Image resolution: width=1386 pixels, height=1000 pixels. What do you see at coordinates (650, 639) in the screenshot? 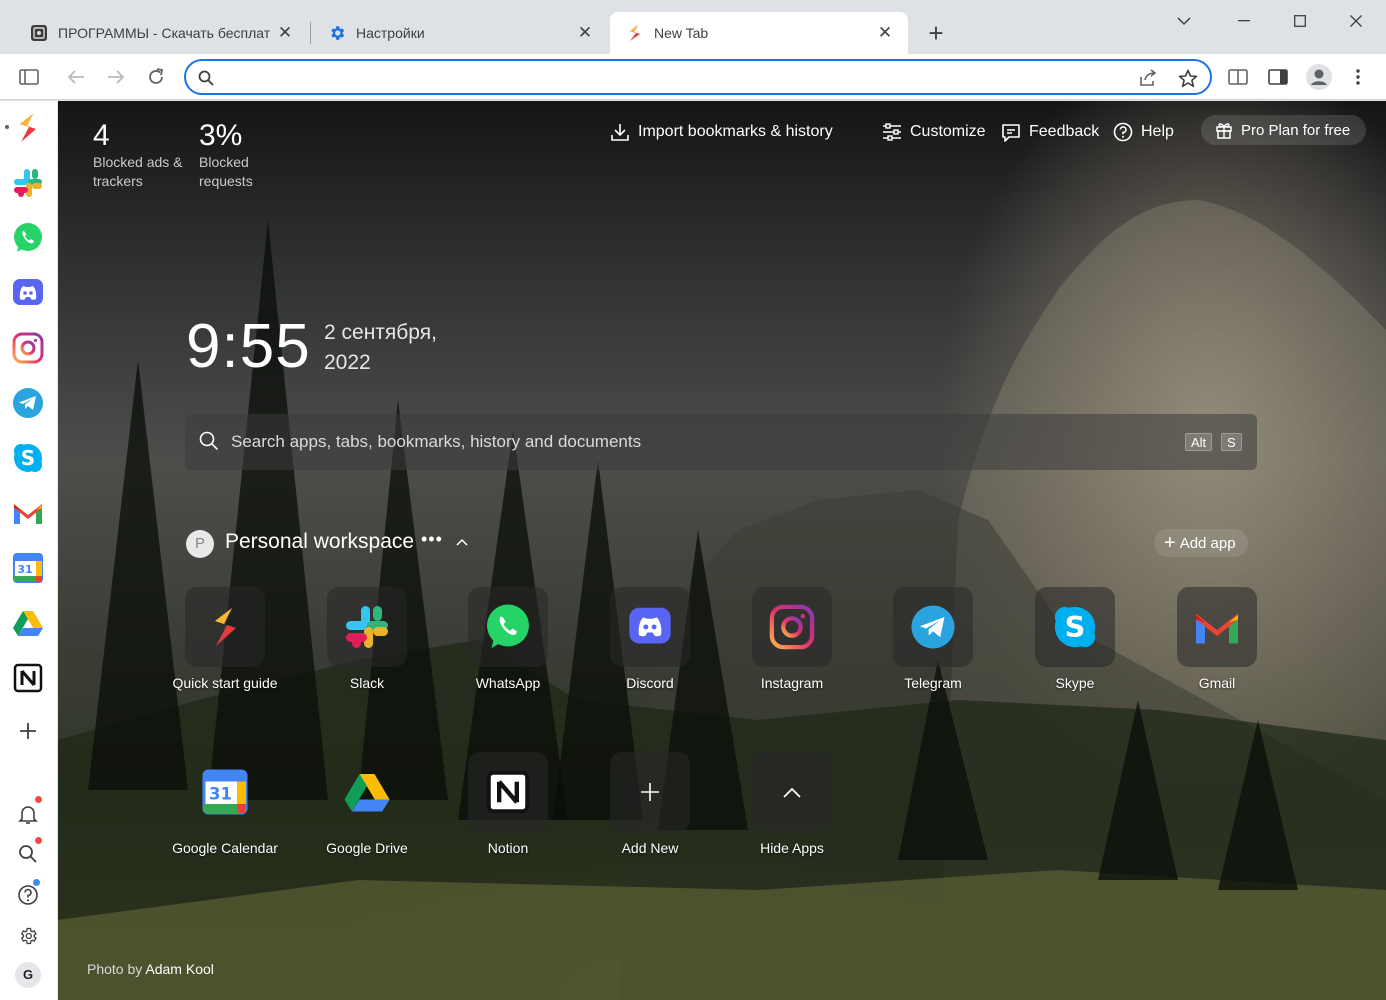
I see `app-discord: Discord` at bounding box center [650, 639].